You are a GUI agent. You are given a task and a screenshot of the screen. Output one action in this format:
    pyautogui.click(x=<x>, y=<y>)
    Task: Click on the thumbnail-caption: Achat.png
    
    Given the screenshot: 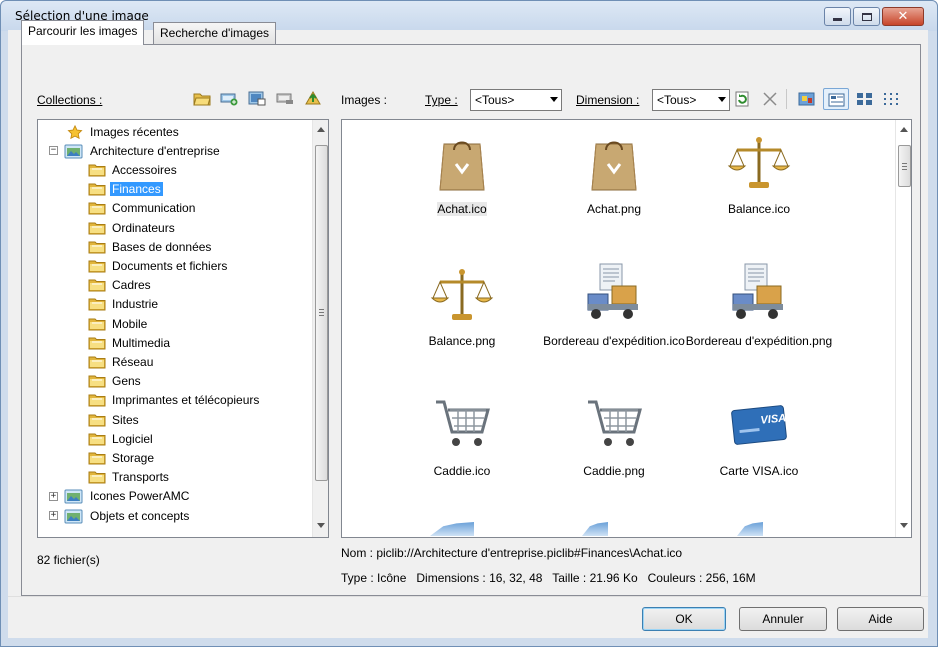 What is the action you would take?
    pyautogui.click(x=614, y=209)
    